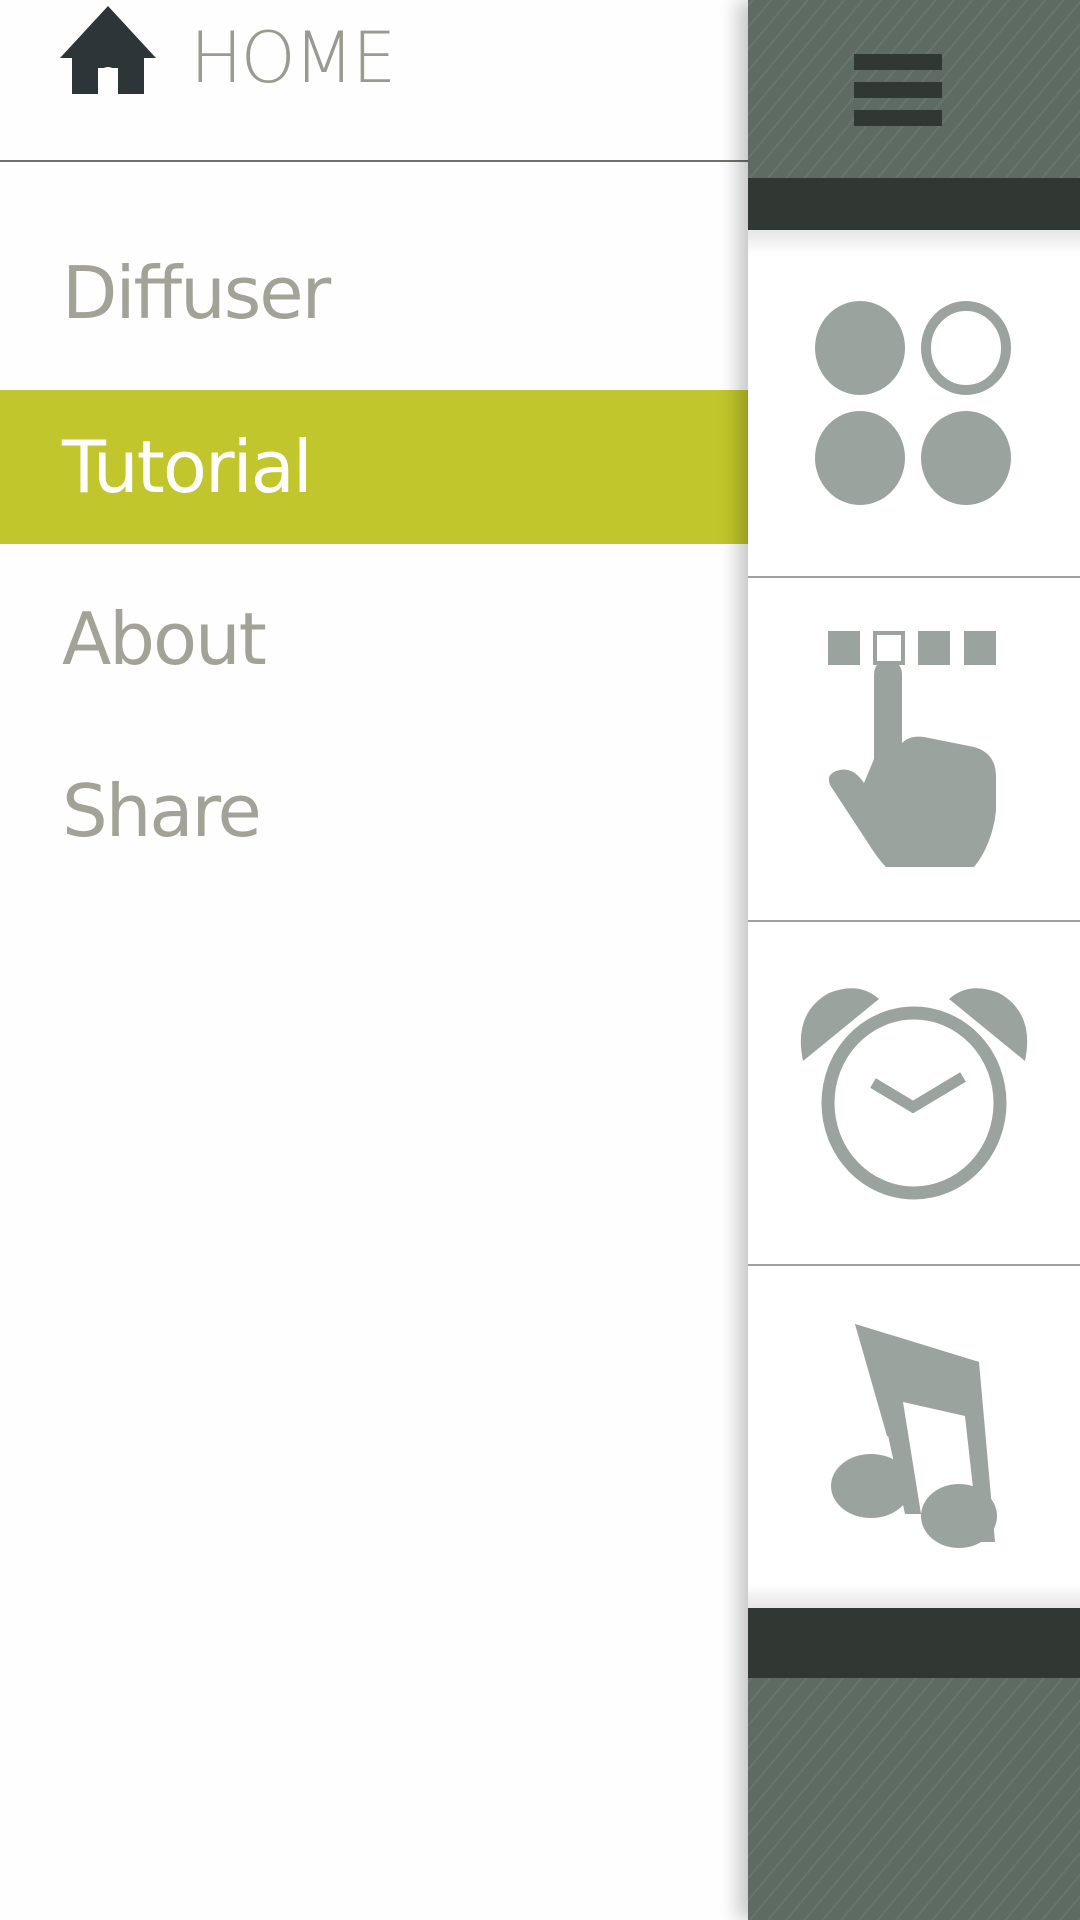 This screenshot has height=1920, width=1080. I want to click on rail-shadow-top, so click(914, 242).